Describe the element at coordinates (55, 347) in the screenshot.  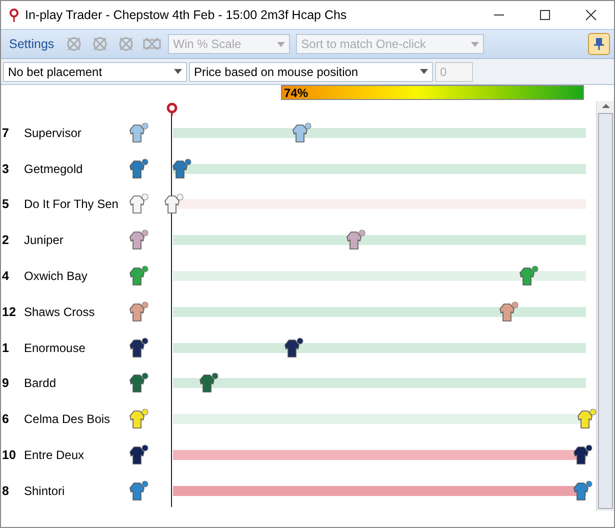
I see `runner-name: Enormouse` at that location.